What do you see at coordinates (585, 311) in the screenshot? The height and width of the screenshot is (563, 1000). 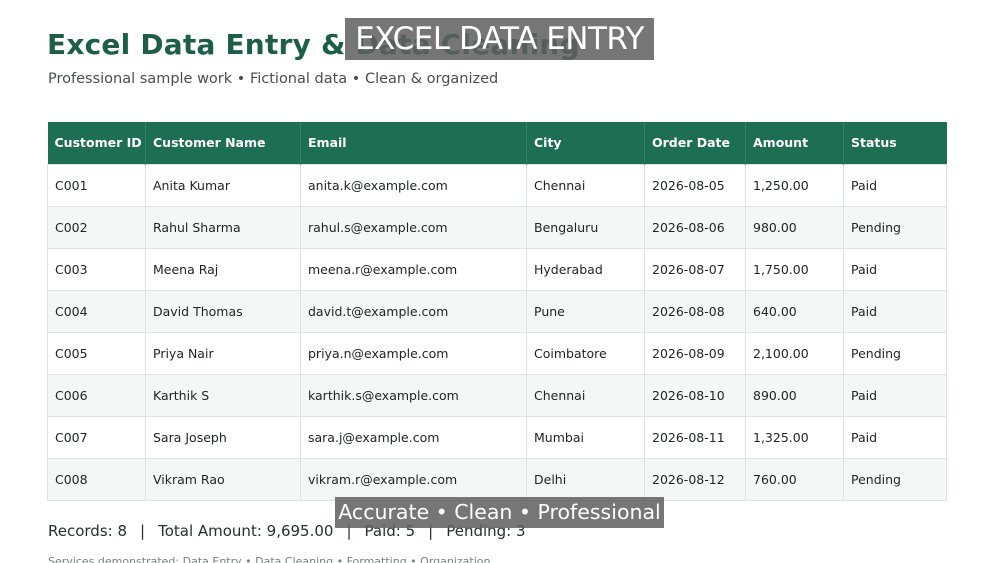 I see `cell-city: Pune` at bounding box center [585, 311].